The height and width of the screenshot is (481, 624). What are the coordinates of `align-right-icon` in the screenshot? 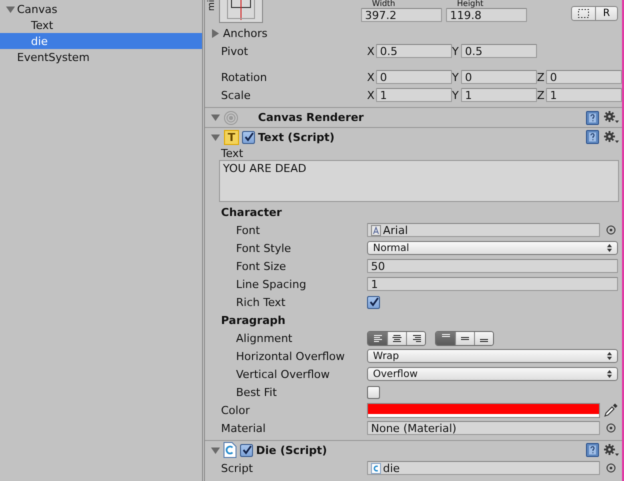 It's located at (416, 338).